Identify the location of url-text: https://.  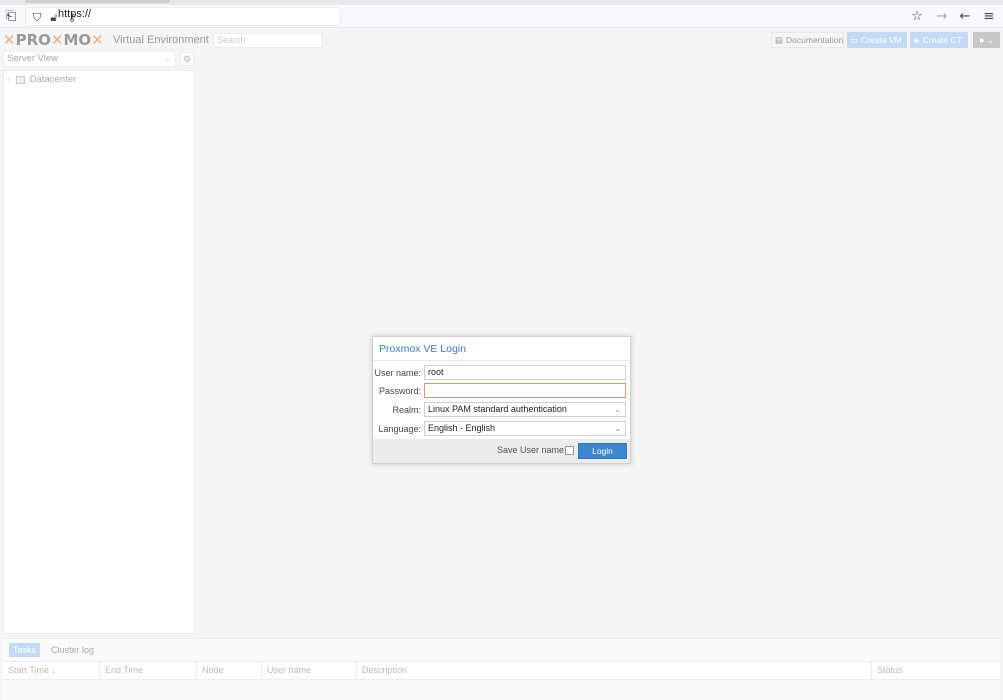
(74, 14).